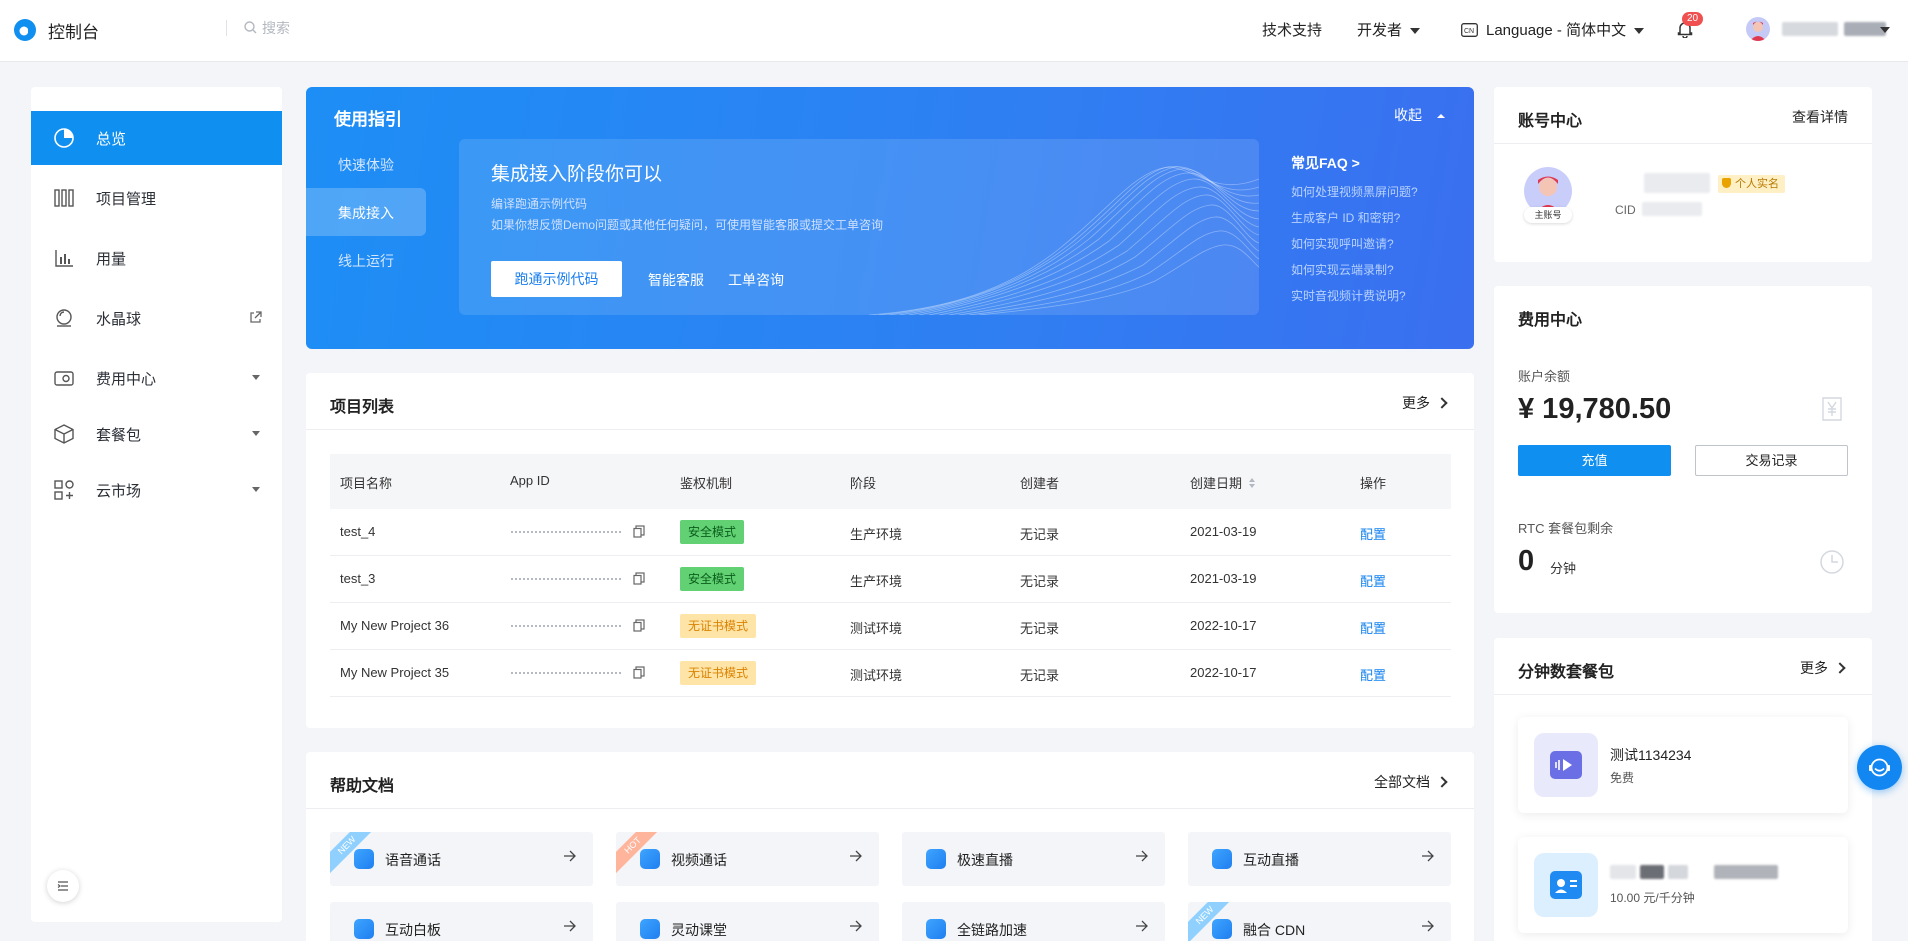 This screenshot has height=941, width=1908. Describe the element at coordinates (992, 930) in the screenshot. I see `doc-item-label: 全链路加速` at that location.